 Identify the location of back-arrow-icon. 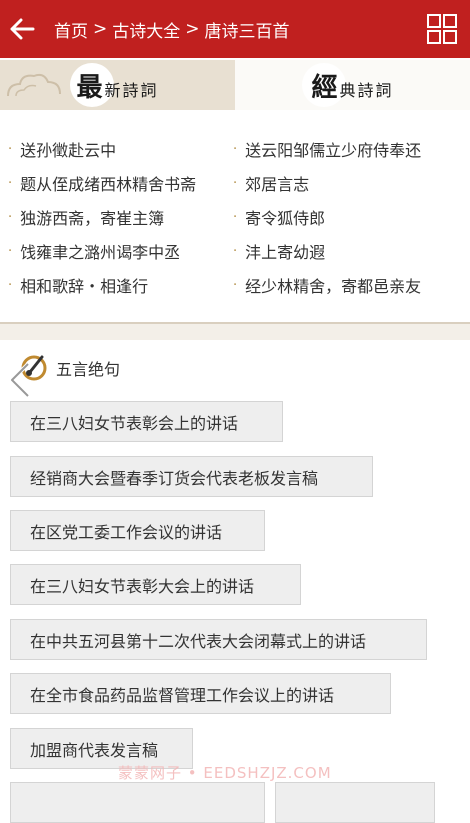
(22, 29).